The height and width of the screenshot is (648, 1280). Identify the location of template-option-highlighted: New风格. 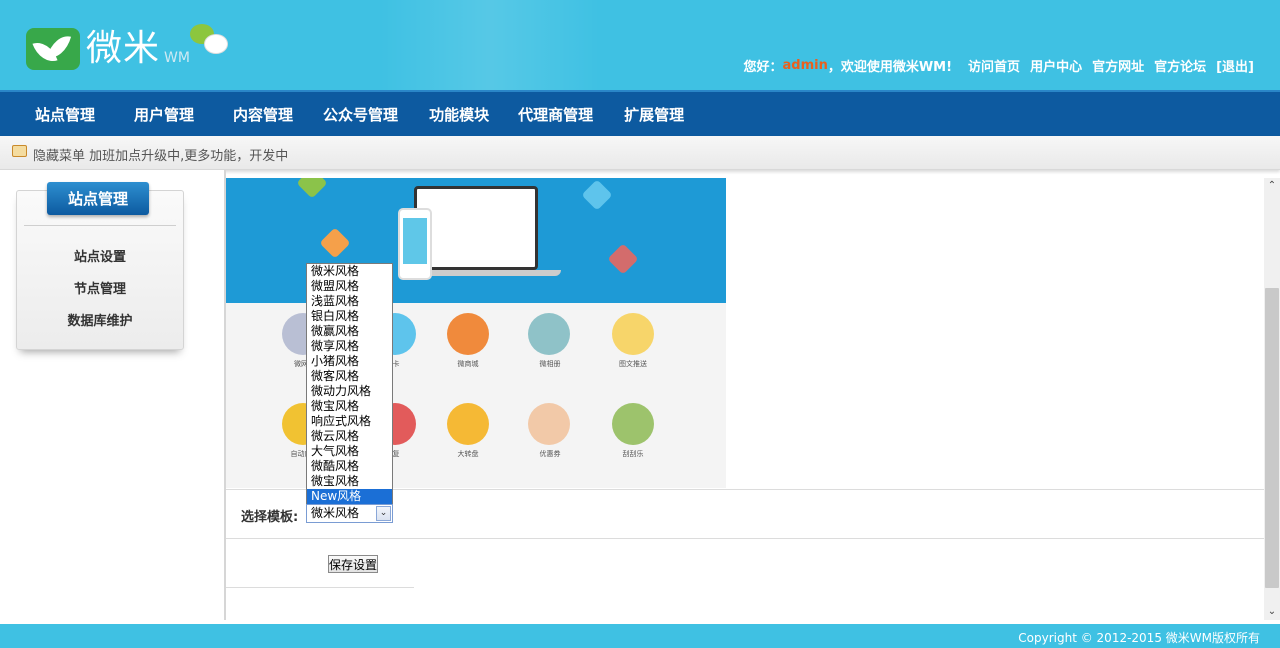
(349, 496).